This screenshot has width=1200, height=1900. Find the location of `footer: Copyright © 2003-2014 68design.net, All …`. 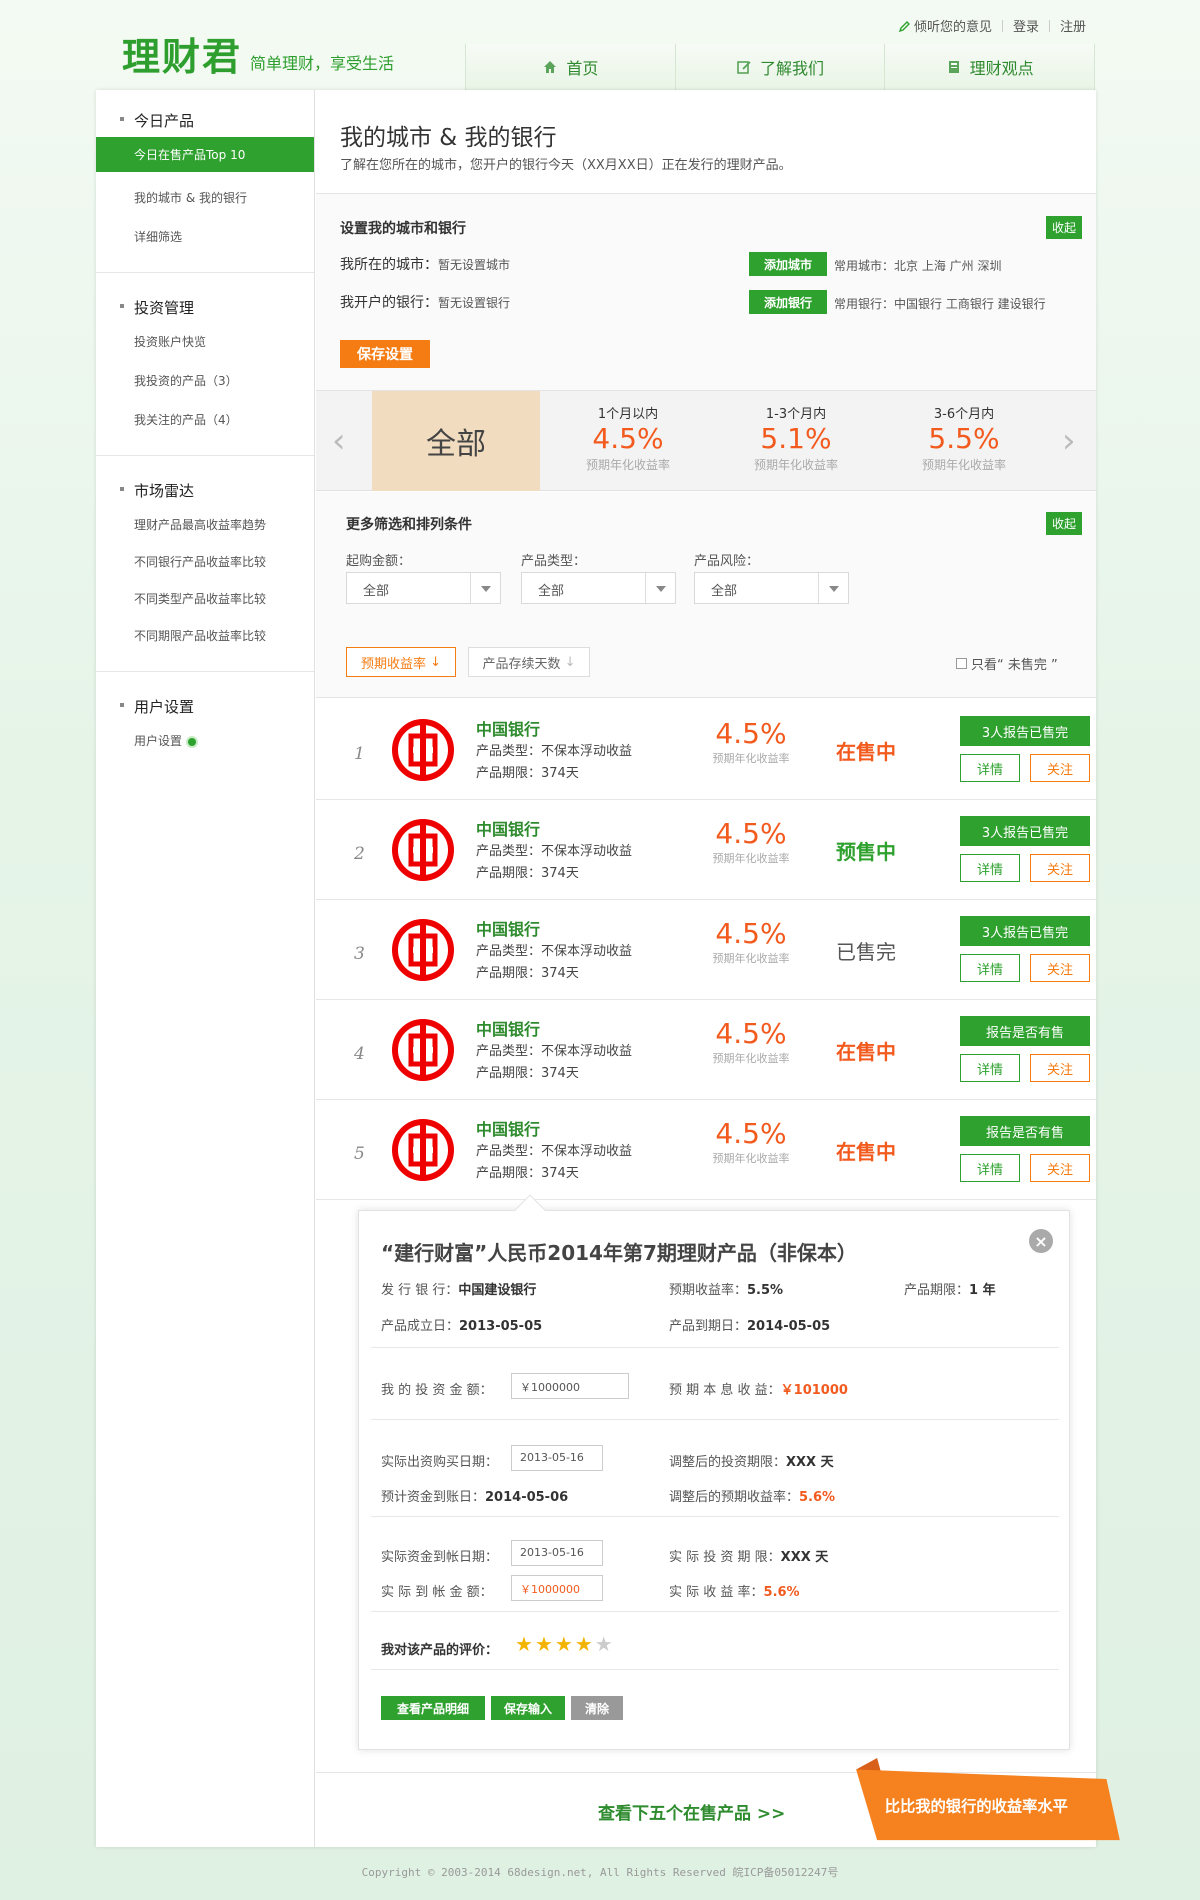

footer: Copyright © 2003-2014 68design.net, All … is located at coordinates (600, 1872).